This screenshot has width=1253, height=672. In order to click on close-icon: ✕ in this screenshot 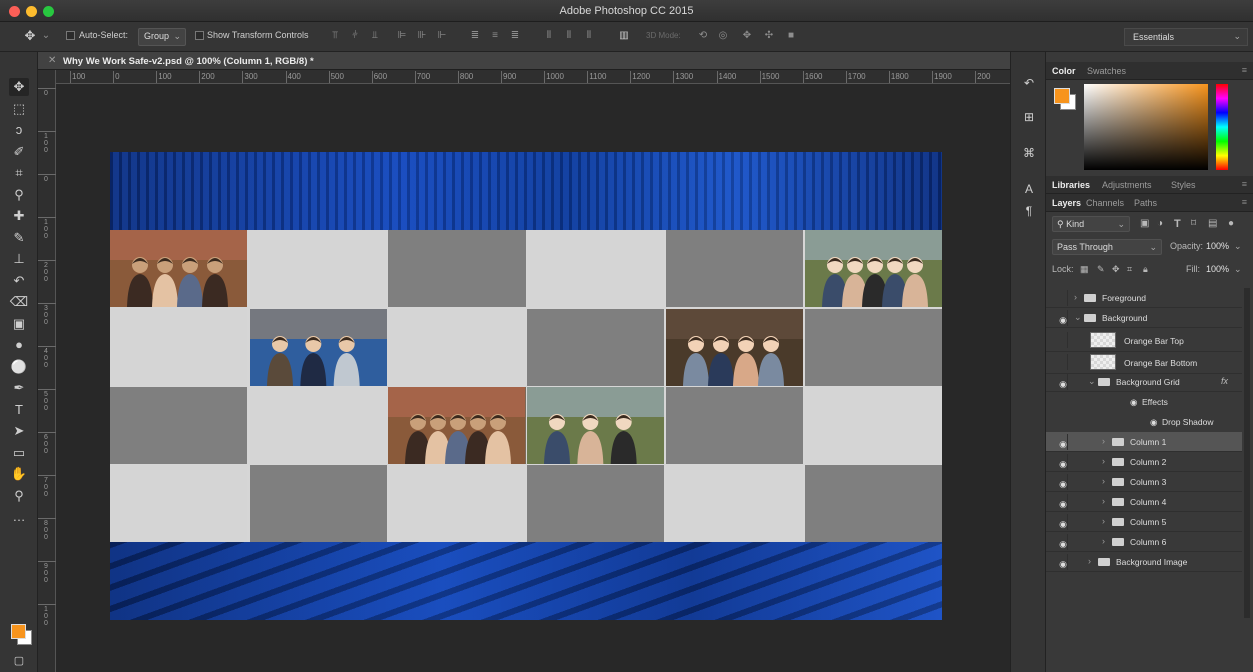, I will do `click(52, 60)`.